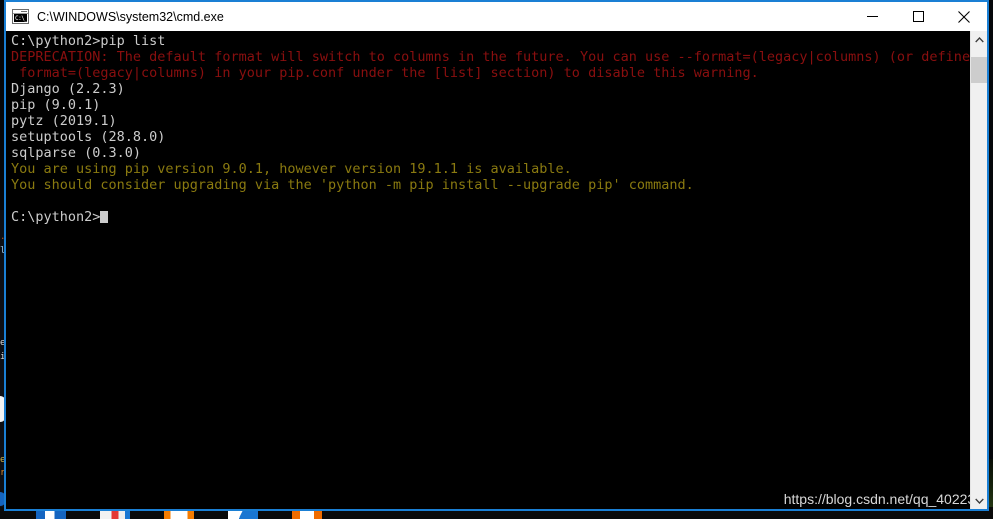 This screenshot has height=519, width=993. I want to click on chevron-up-icon, so click(979, 39).